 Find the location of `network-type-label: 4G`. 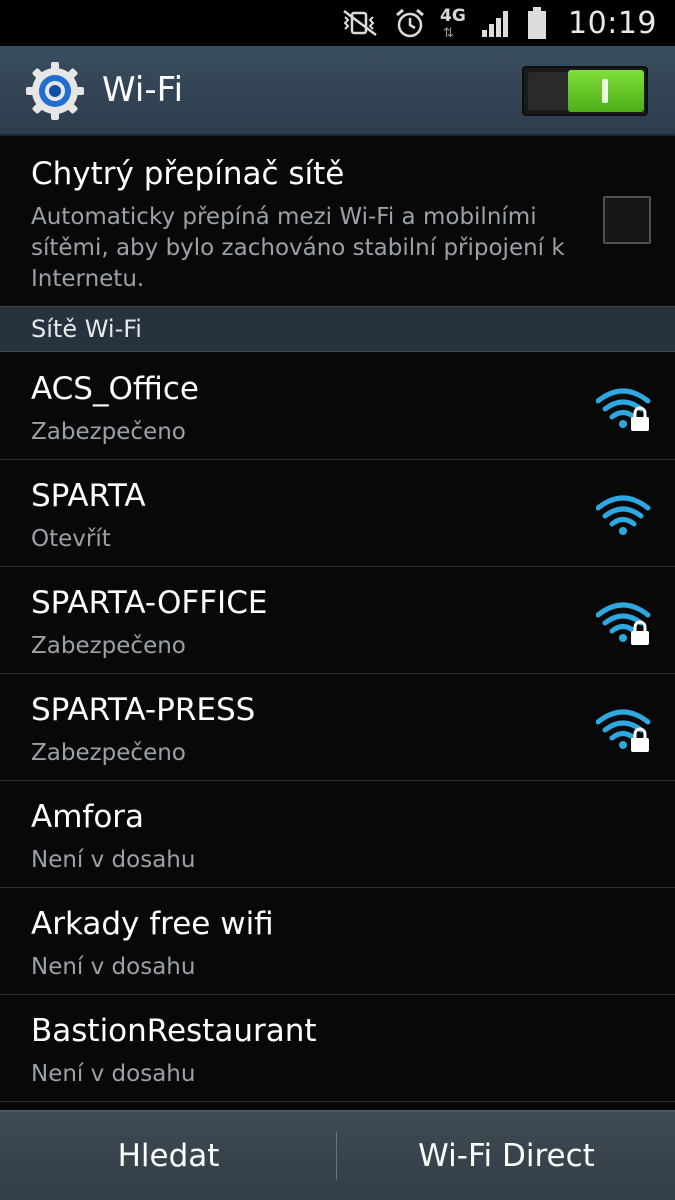

network-type-label: 4G is located at coordinates (453, 16).